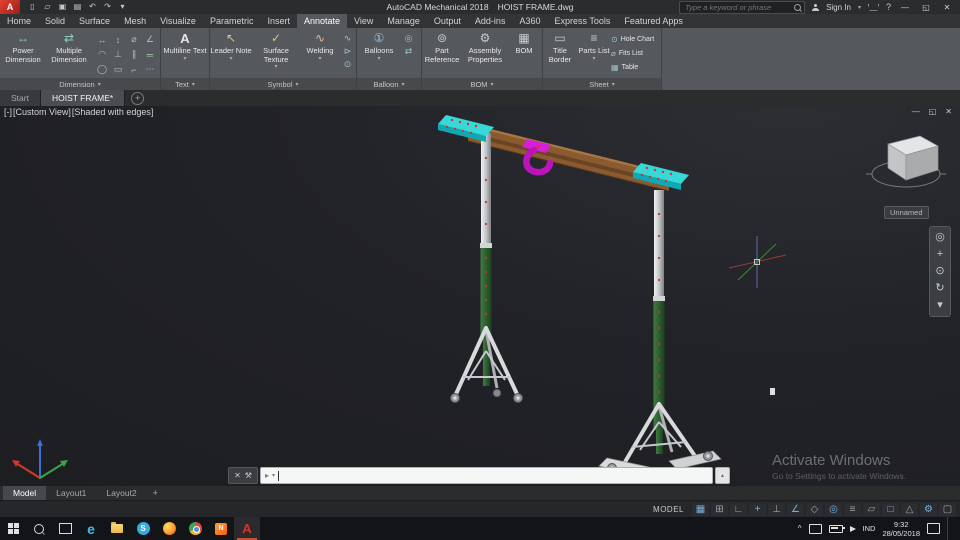  What do you see at coordinates (901, 529) in the screenshot?
I see `taskbar-clock: 9:32 28/05/2018` at bounding box center [901, 529].